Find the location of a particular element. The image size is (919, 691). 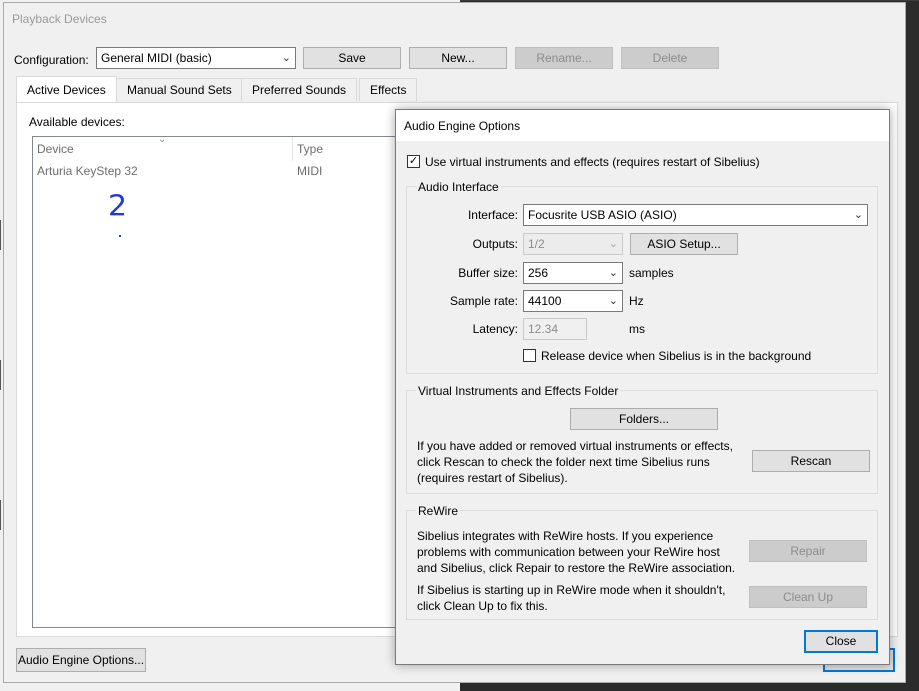

buffer-size-label: Buffer size: is located at coordinates (488, 273).